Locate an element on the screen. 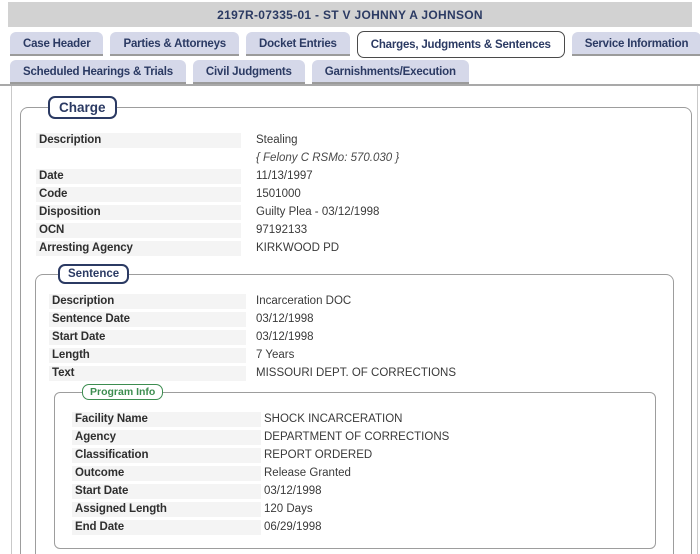 This screenshot has height=554, width=700. field-label: Classification is located at coordinates (166, 455).